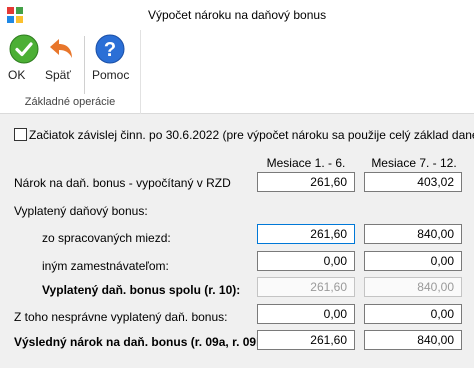 This screenshot has height=368, width=474. I want to click on help-icon: ?, so click(110, 49).